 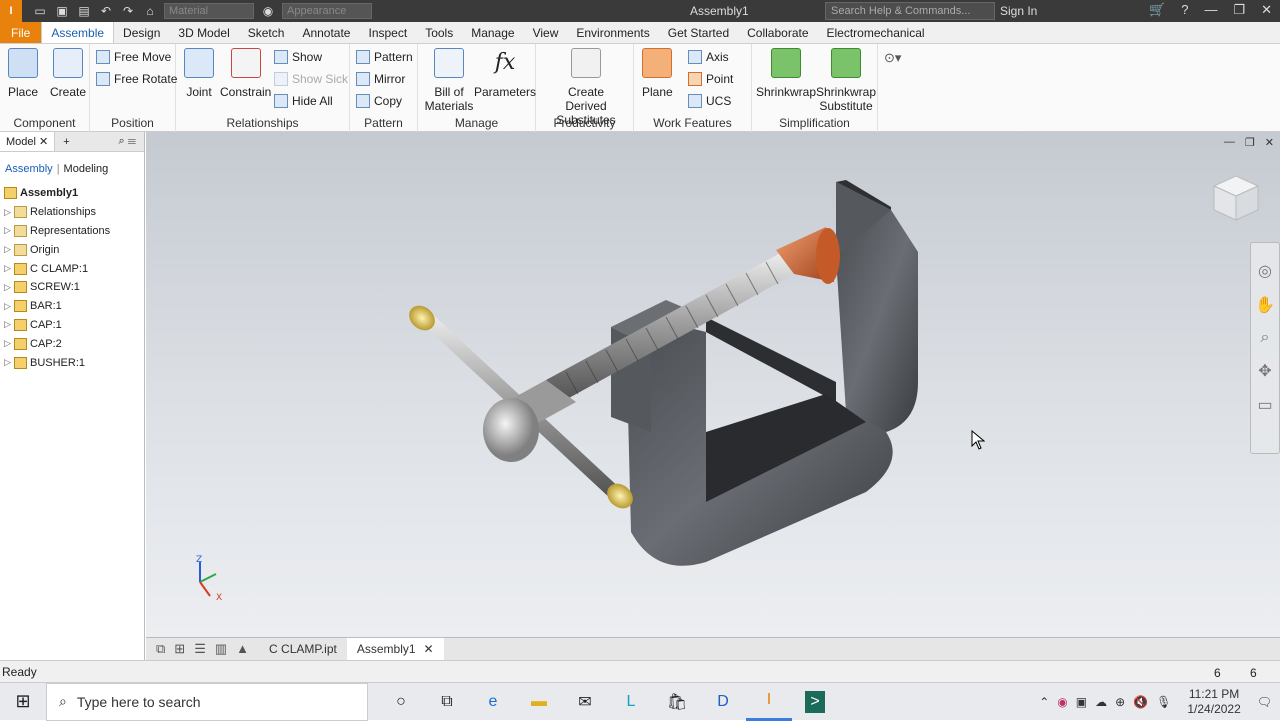 What do you see at coordinates (429, 649) in the screenshot?
I see `close-tab-icon: ✕` at bounding box center [429, 649].